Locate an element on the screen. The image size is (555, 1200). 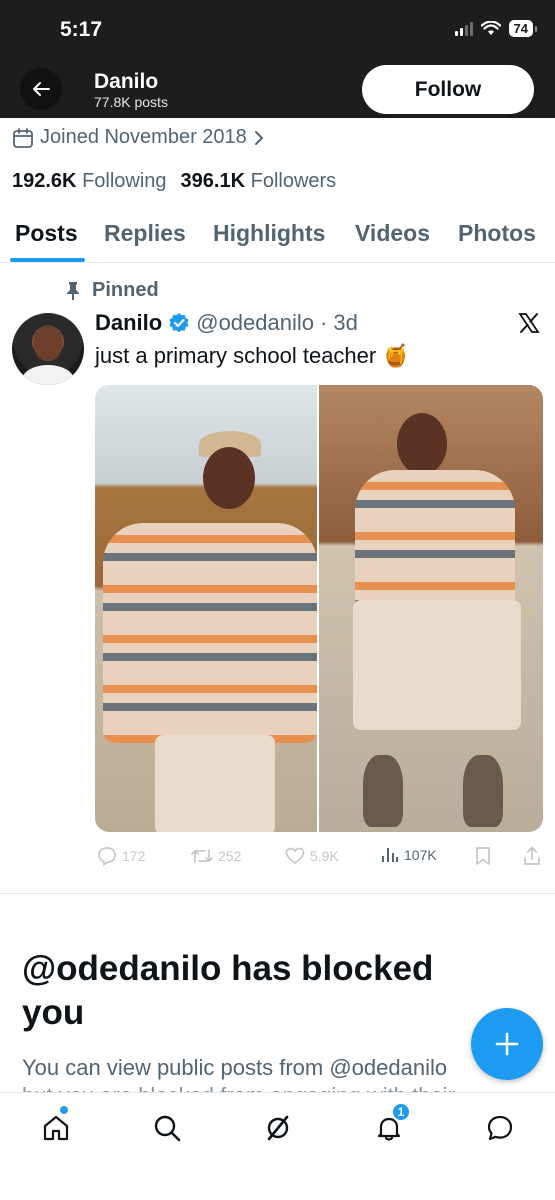
notifications-badge: 1 is located at coordinates (401, 1112).